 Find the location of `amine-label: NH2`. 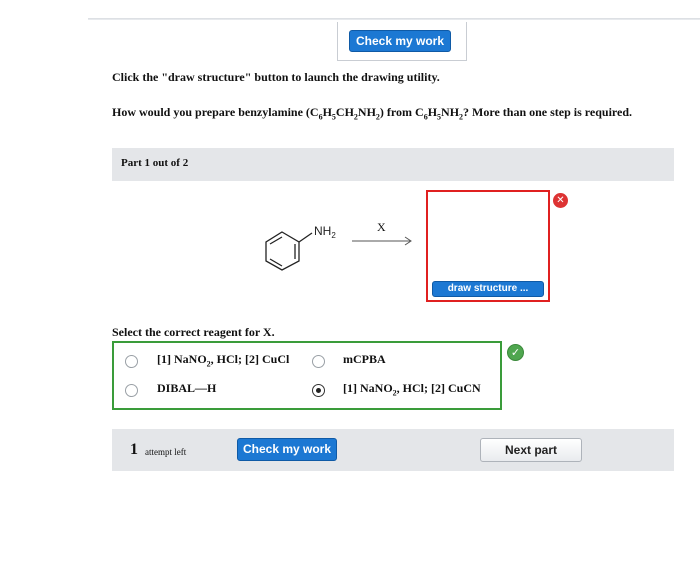

amine-label: NH2 is located at coordinates (325, 232).